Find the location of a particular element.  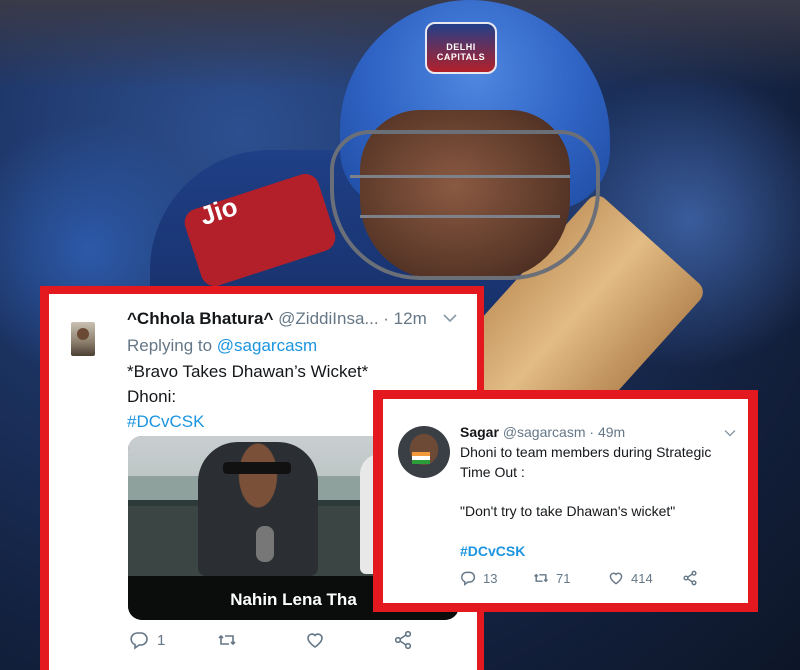

face-paint-green is located at coordinates (421, 462).